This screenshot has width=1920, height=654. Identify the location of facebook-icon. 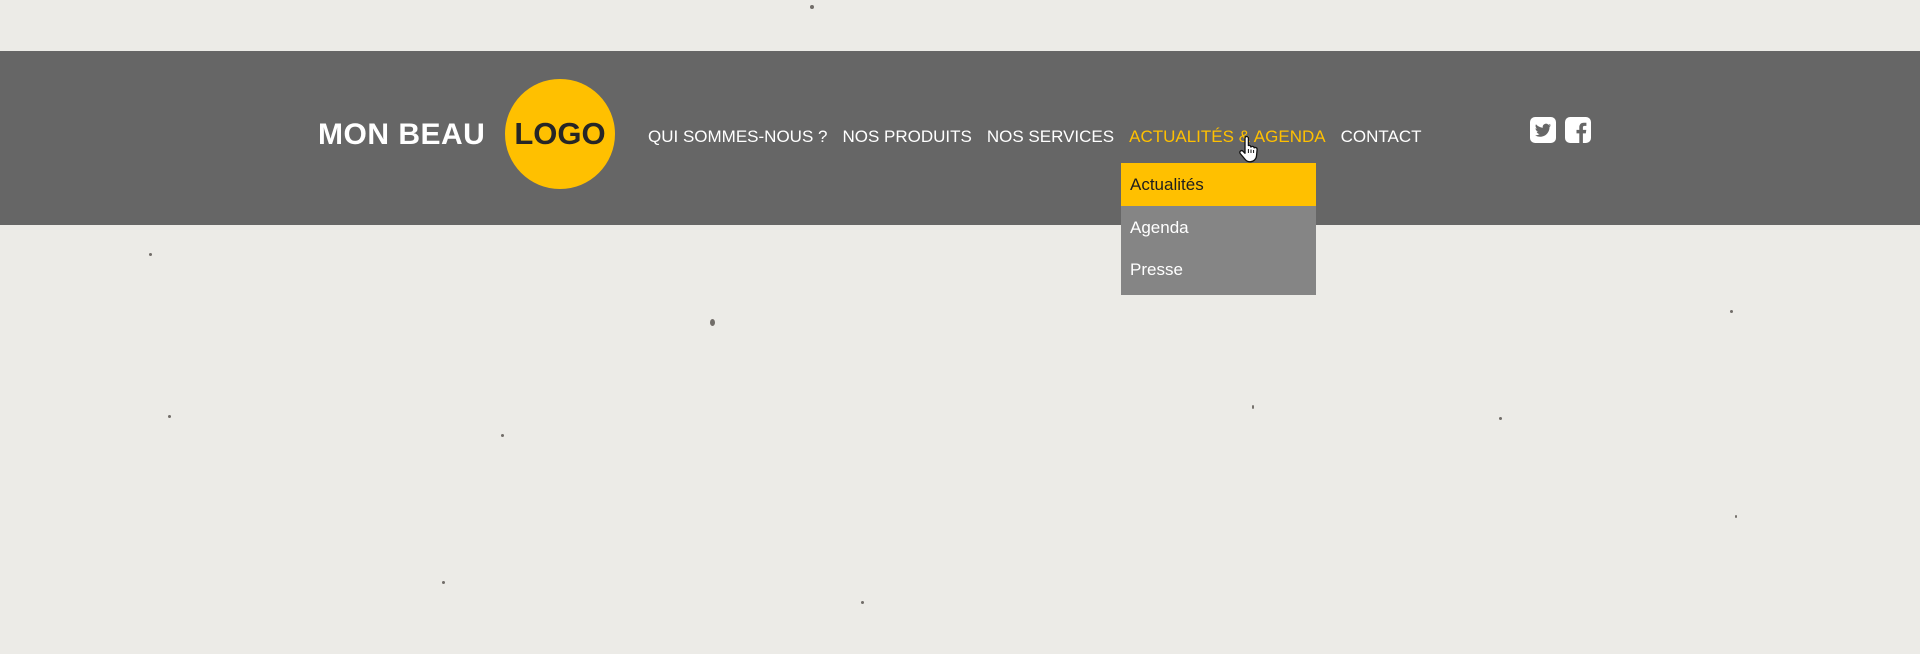
(1578, 130).